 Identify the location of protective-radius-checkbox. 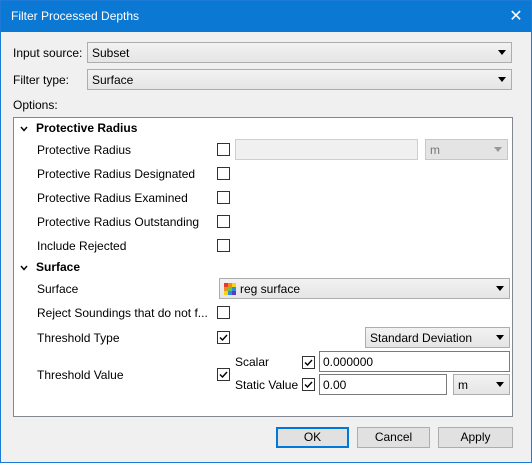
(223, 149).